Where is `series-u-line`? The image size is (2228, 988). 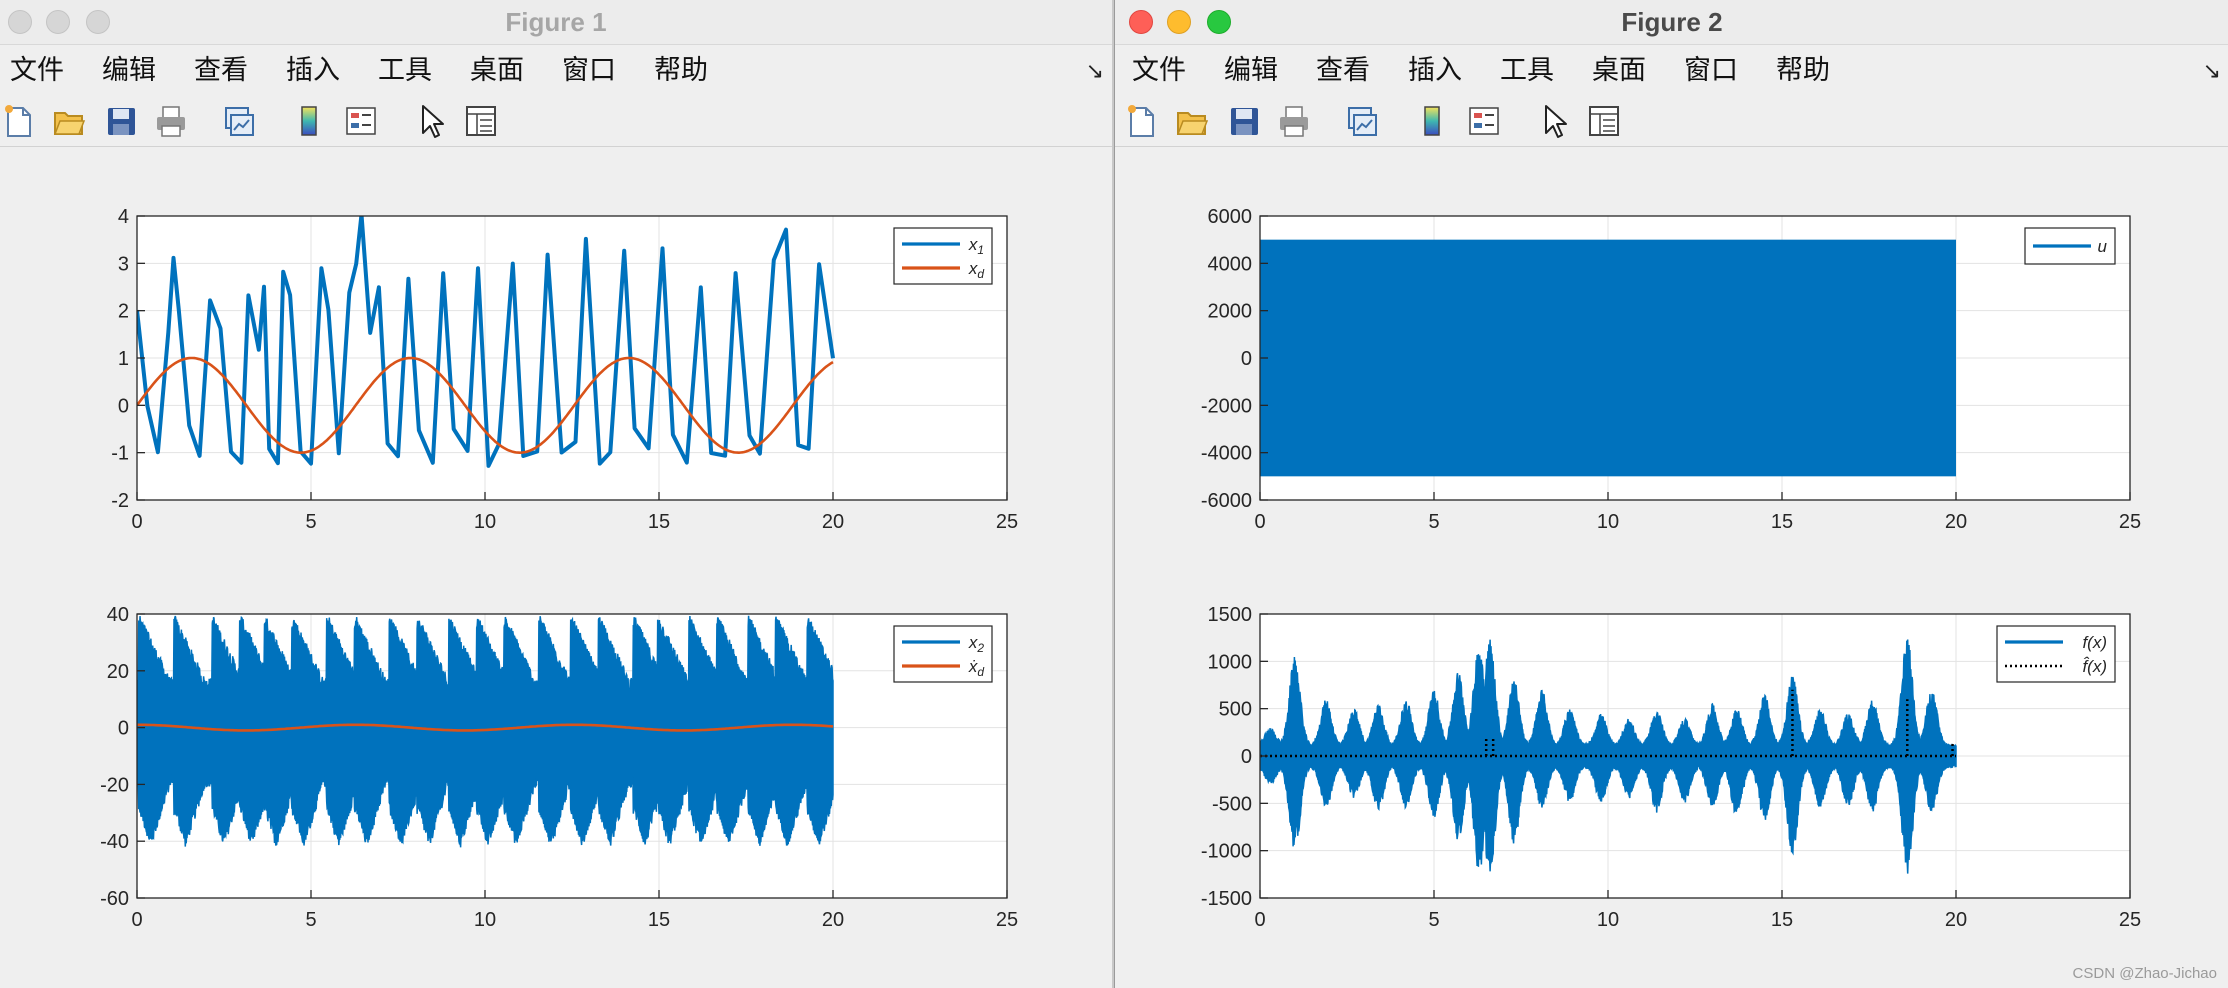
series-u-line is located at coordinates (1608, 358).